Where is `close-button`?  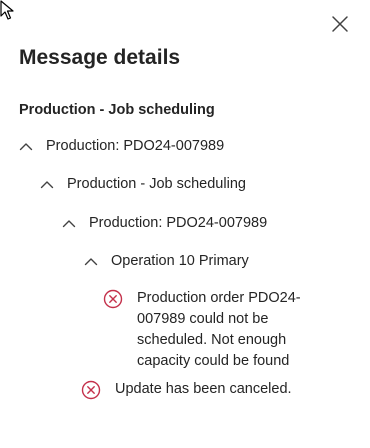
close-button is located at coordinates (340, 24).